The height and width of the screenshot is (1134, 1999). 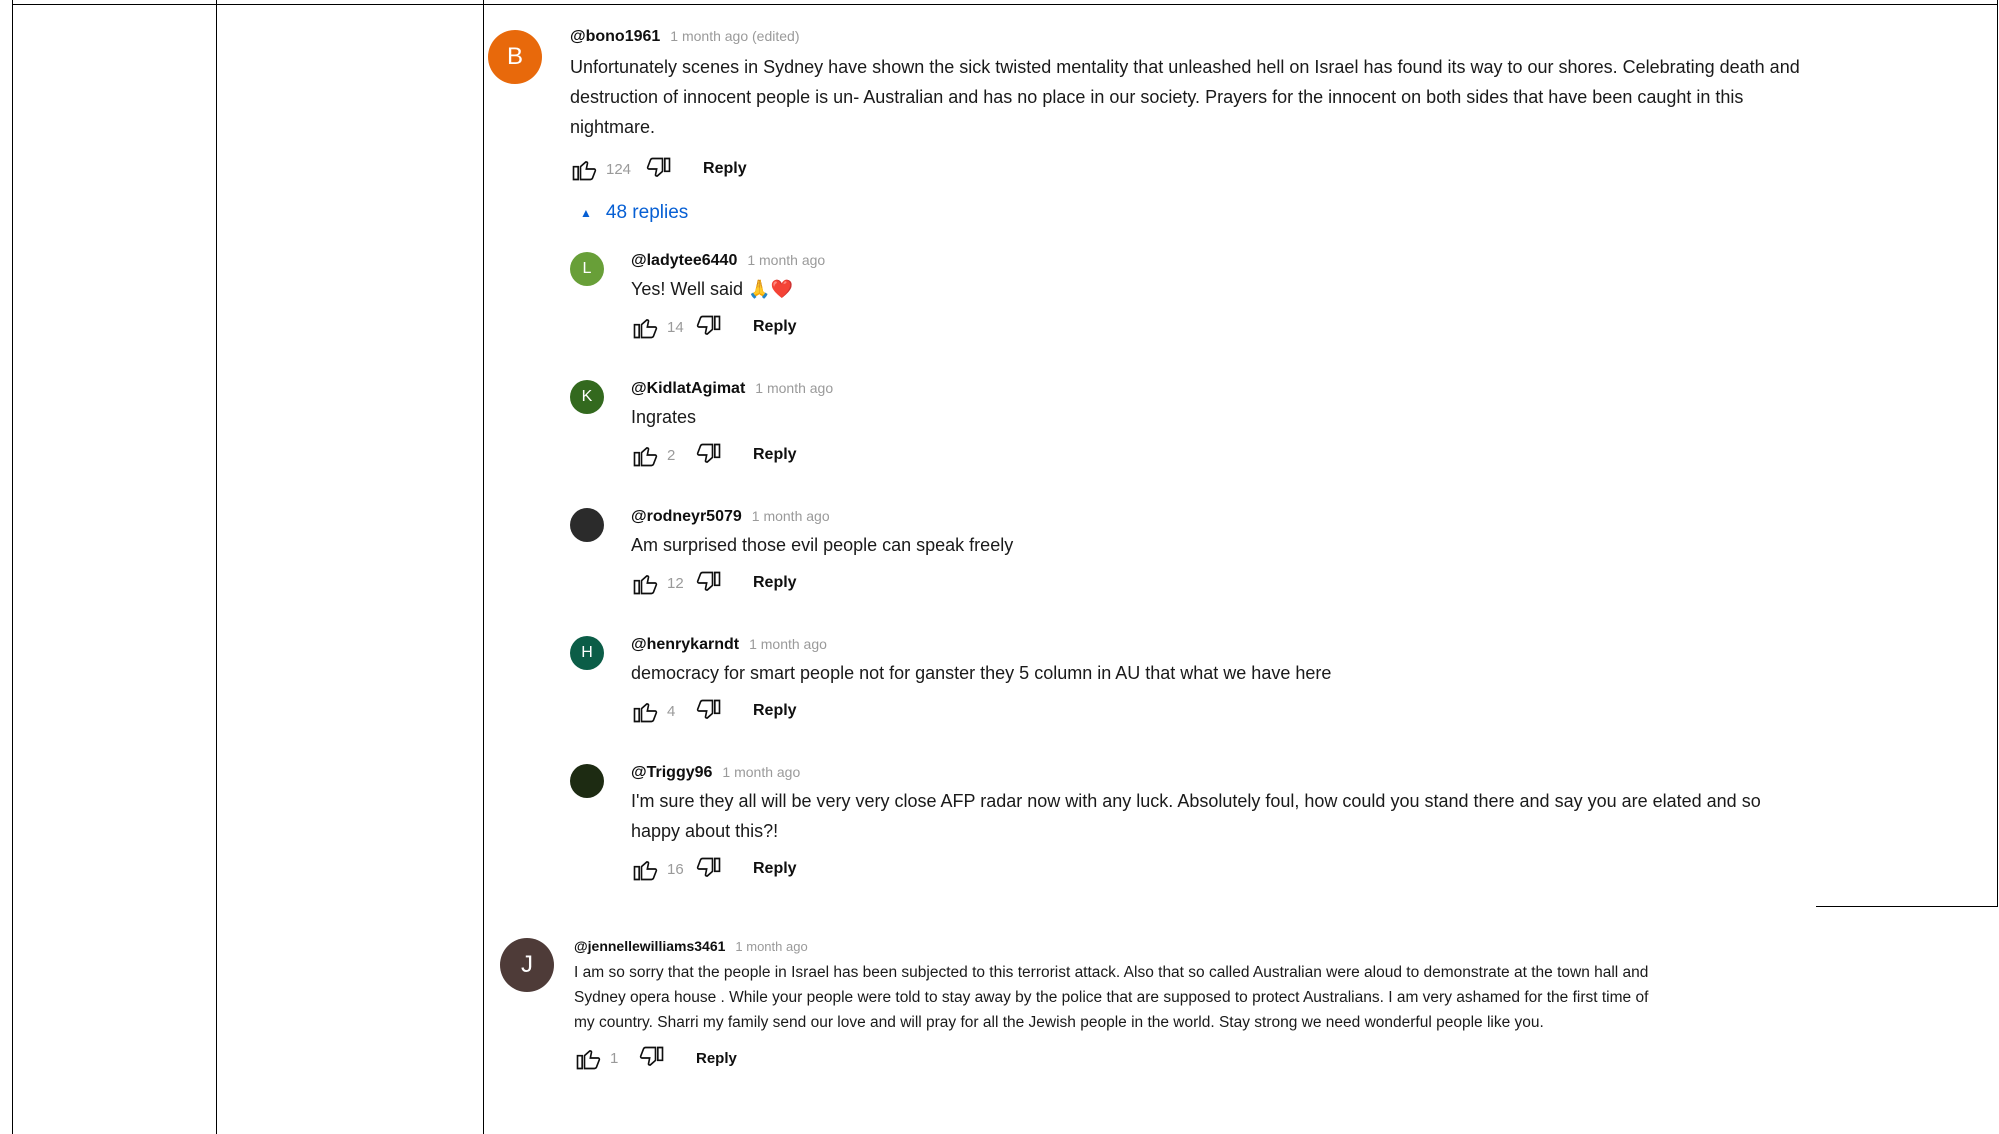 I want to click on comment-actions: 12 Reply, so click(x=1221, y=583).